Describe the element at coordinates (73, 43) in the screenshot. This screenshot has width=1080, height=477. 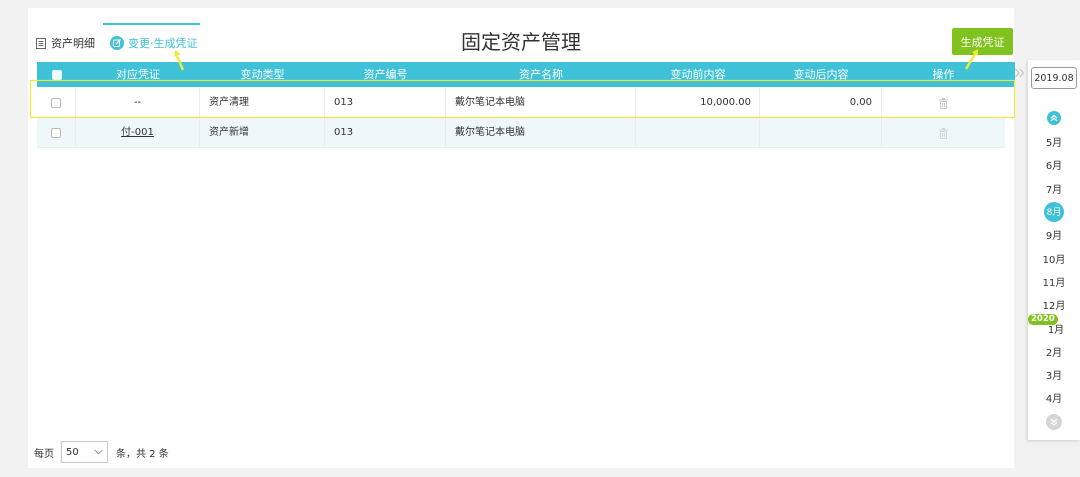
I see `tab-label: 资产明细` at that location.